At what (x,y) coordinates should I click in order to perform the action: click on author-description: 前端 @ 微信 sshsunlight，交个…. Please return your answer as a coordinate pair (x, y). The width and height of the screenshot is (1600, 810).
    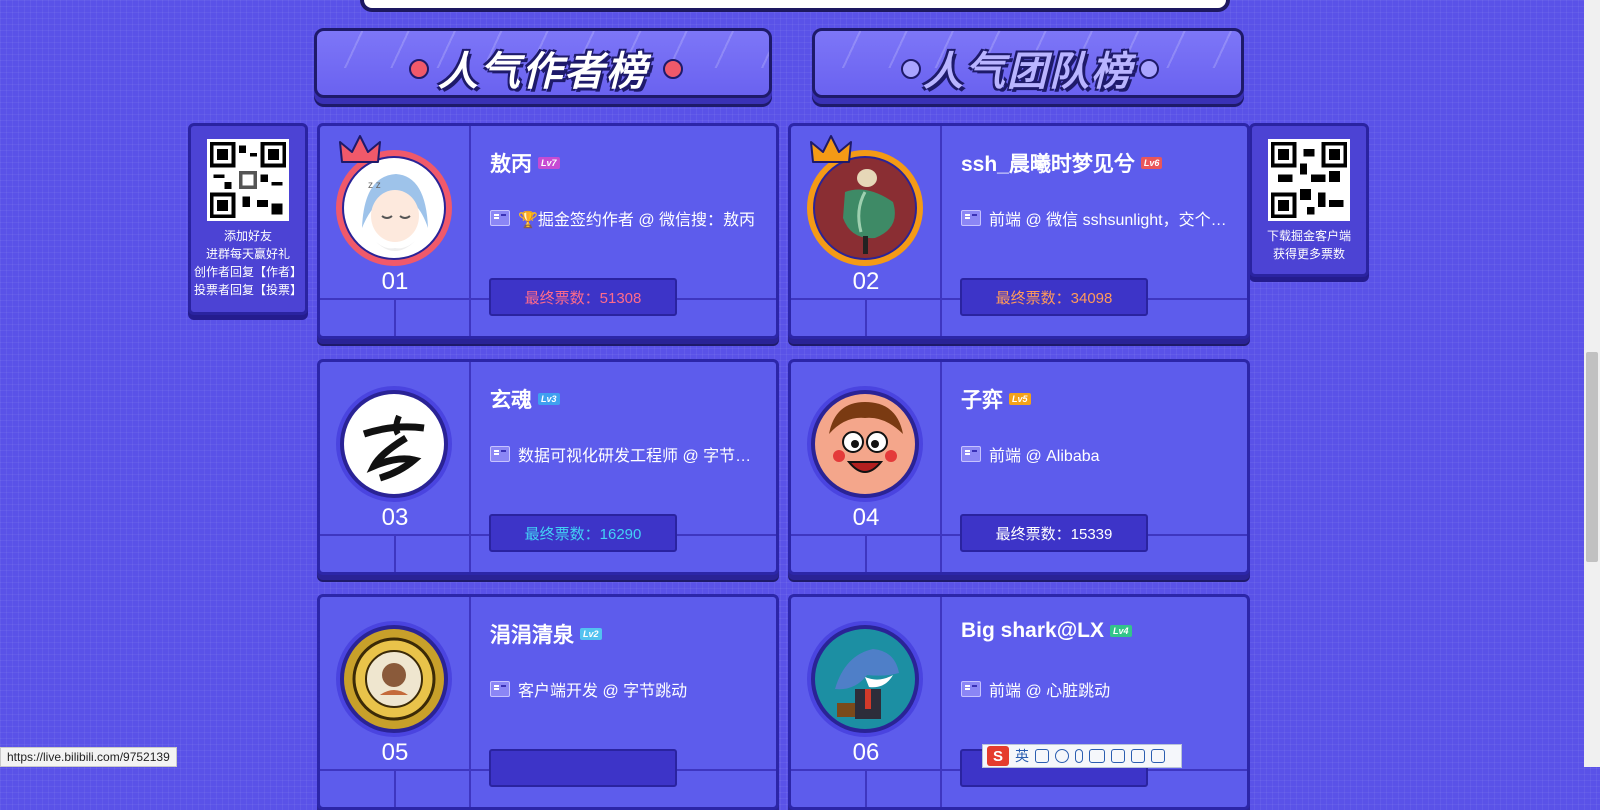
    Looking at the image, I should click on (1108, 220).